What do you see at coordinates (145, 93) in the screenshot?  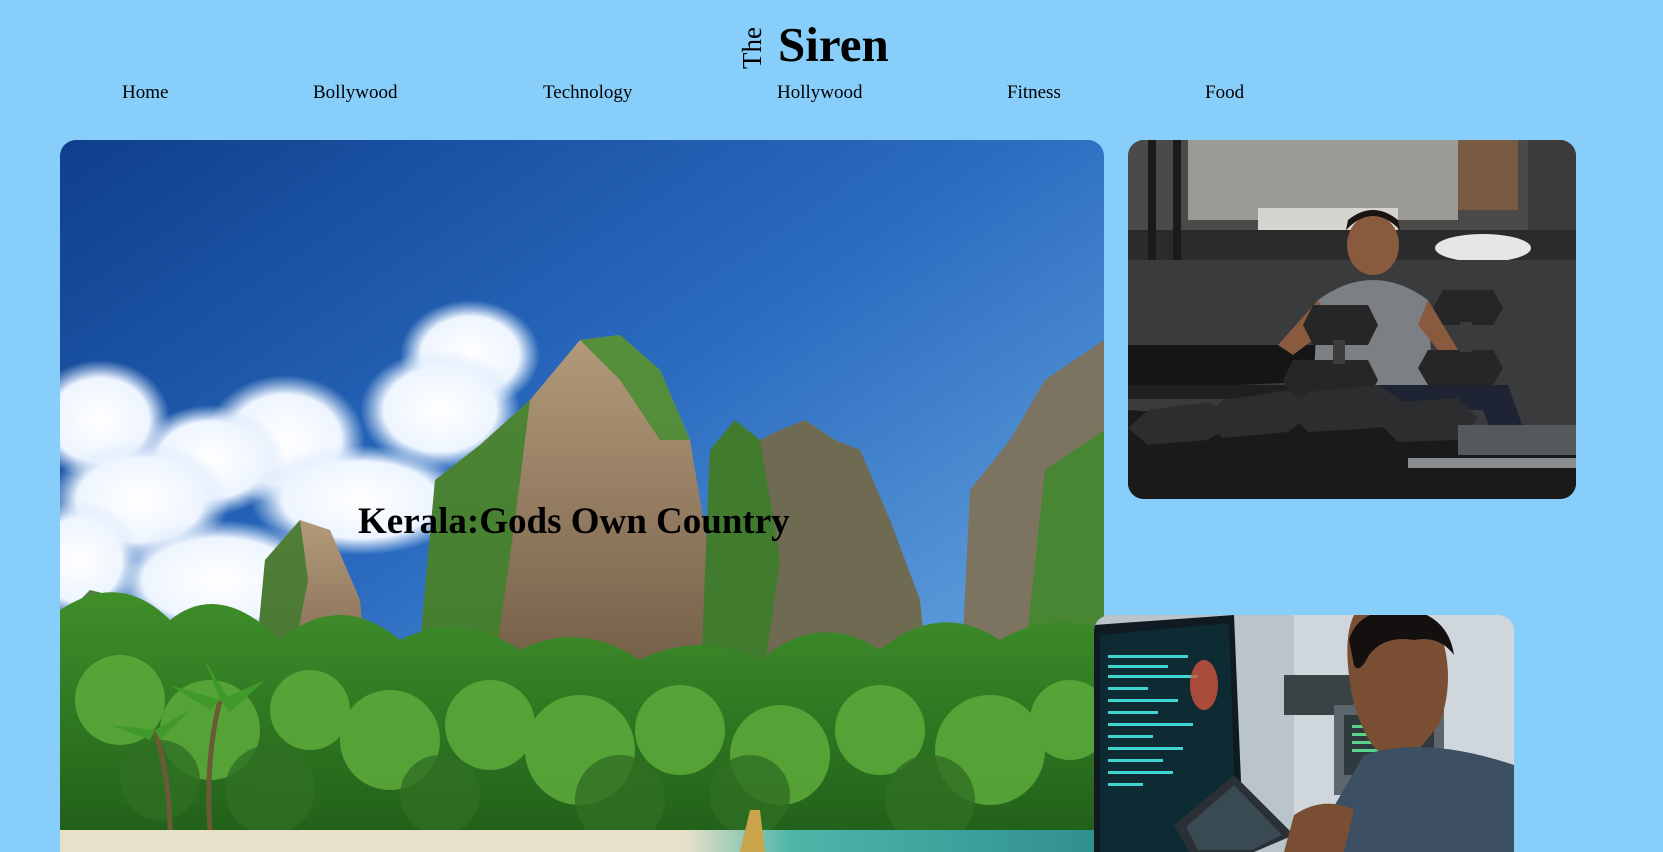 I see `nav-item-home: Home` at bounding box center [145, 93].